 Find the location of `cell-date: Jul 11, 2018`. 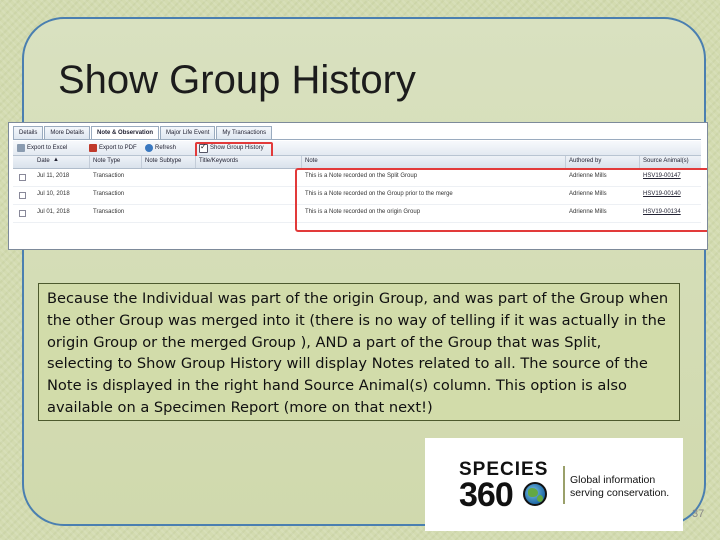

cell-date: Jul 11, 2018 is located at coordinates (53, 176).